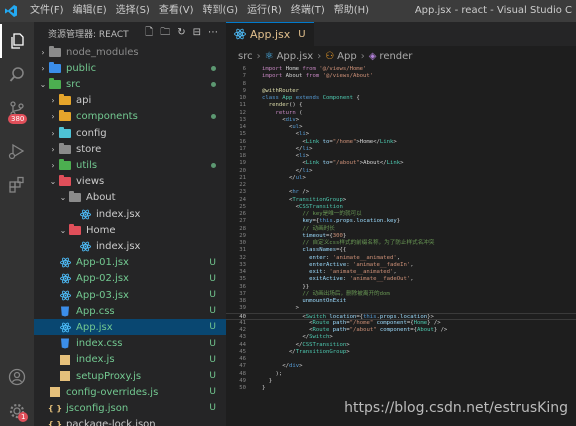  What do you see at coordinates (401, 301) in the screenshot?
I see `code-line: 38 unmountOnExit` at bounding box center [401, 301].